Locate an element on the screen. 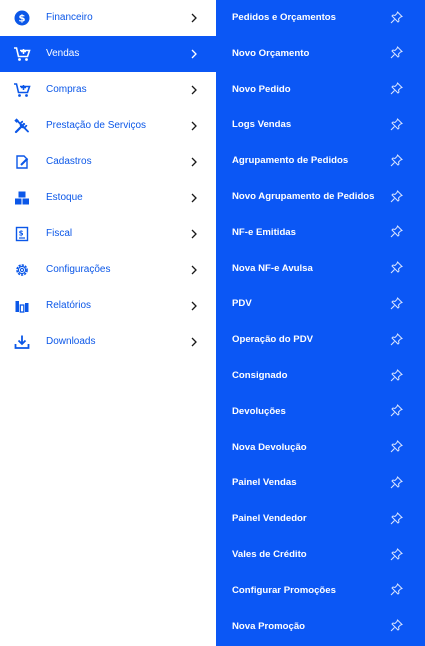 Image resolution: width=425 pixels, height=646 pixels. submenu-item-label: Devoluções is located at coordinates (259, 411).